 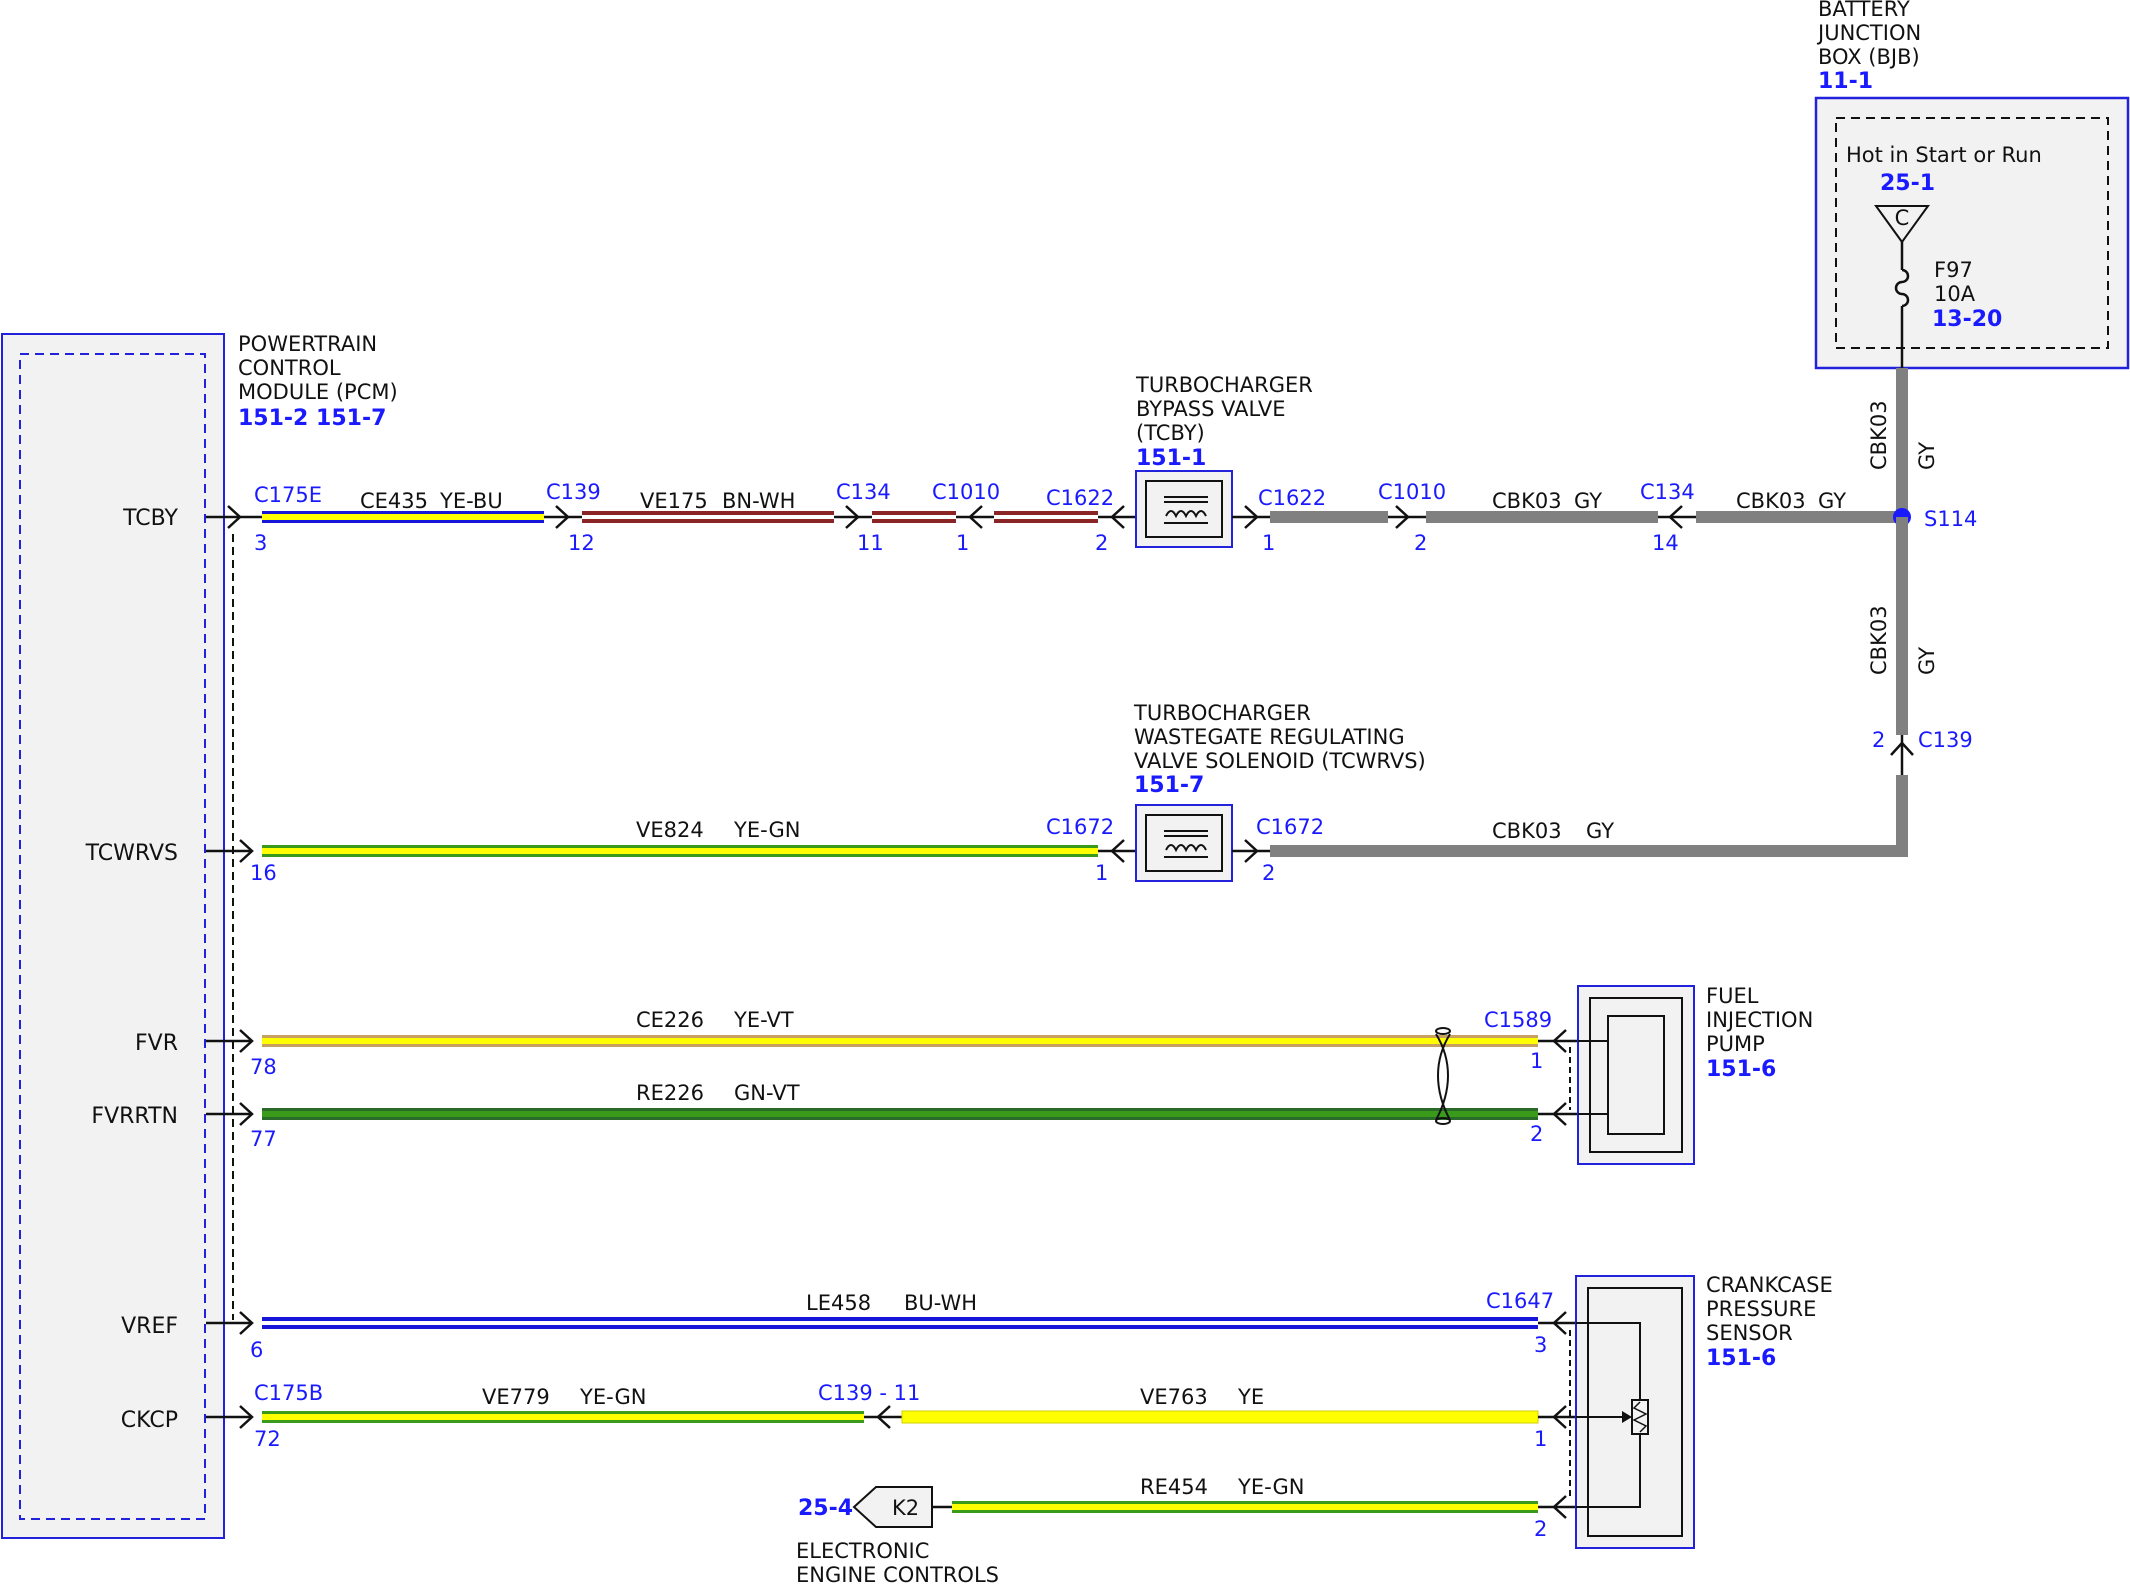 What do you see at coordinates (1927, 456) in the screenshot?
I see `wire-cbk03-v1-color: GY` at bounding box center [1927, 456].